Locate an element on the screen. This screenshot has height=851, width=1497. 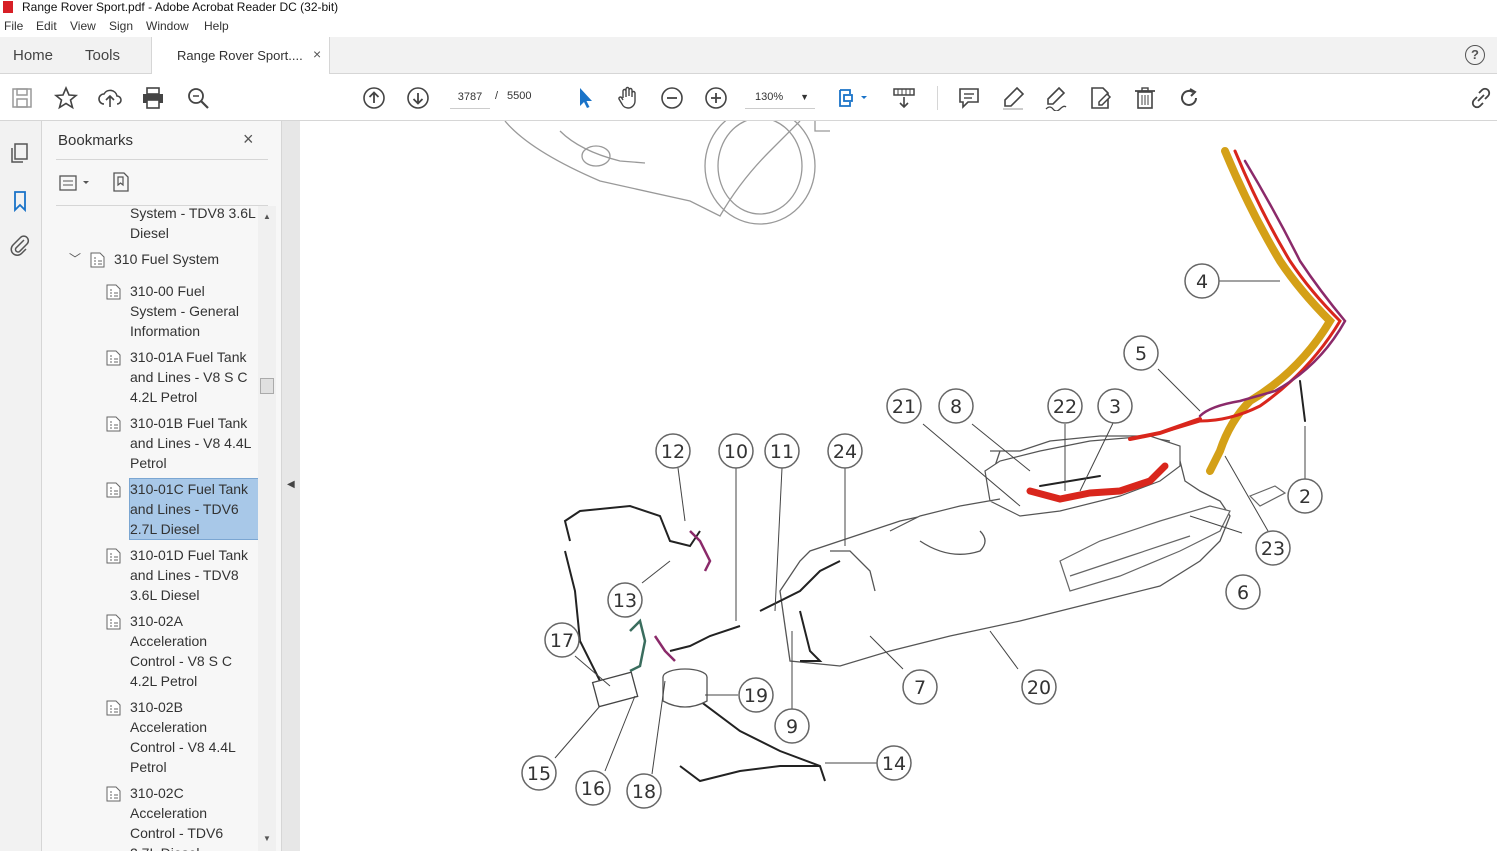
next-page-icon is located at coordinates (418, 98).